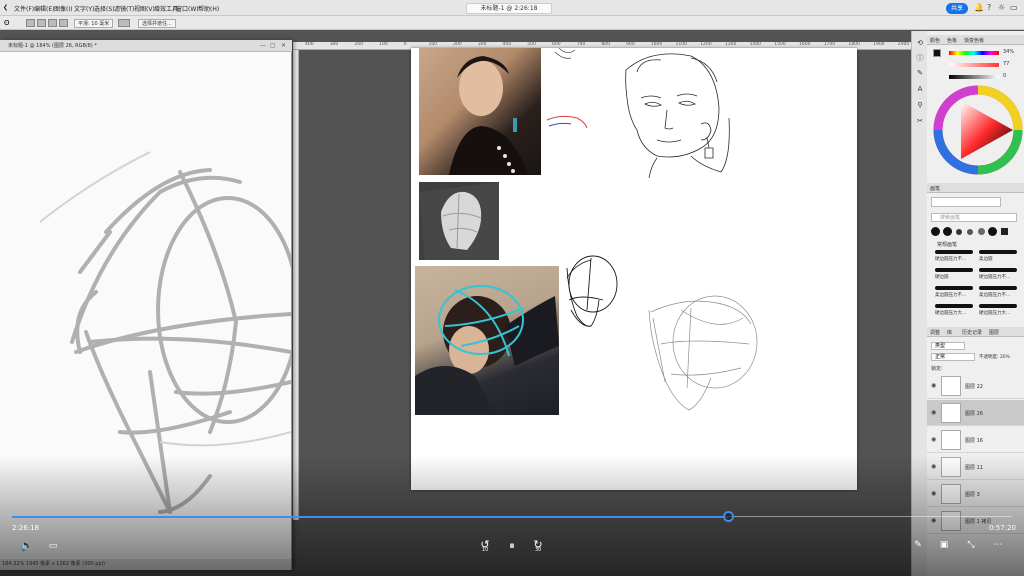  Describe the element at coordinates (994, 332) in the screenshot. I see `tab-layers: 图层` at that location.